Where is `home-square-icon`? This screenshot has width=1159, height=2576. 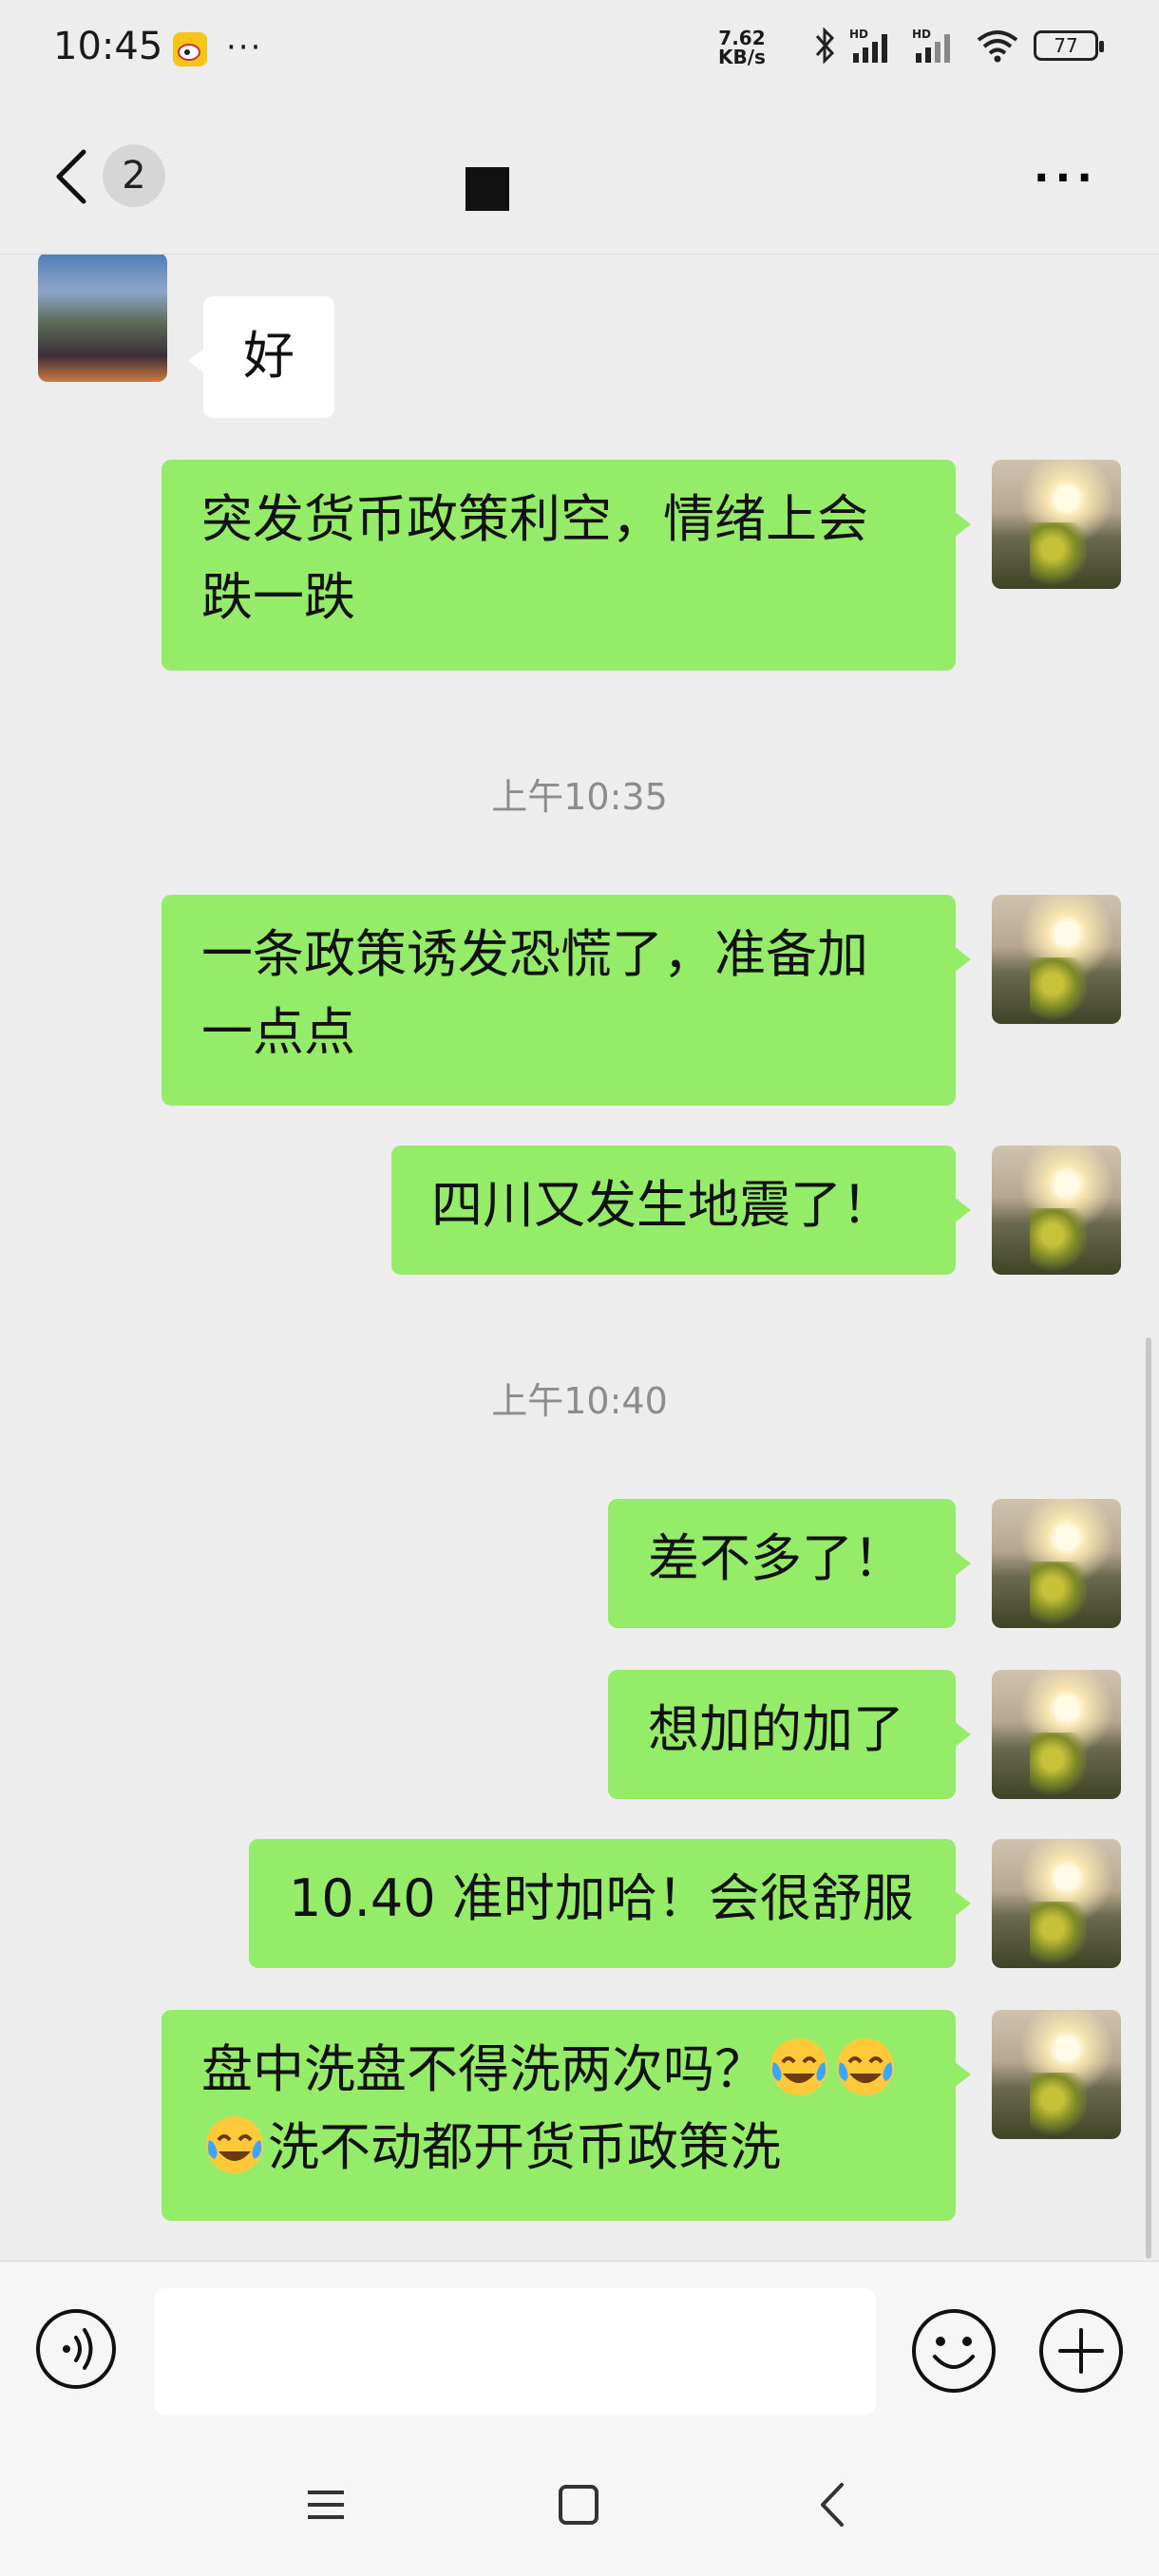
home-square-icon is located at coordinates (578, 2505).